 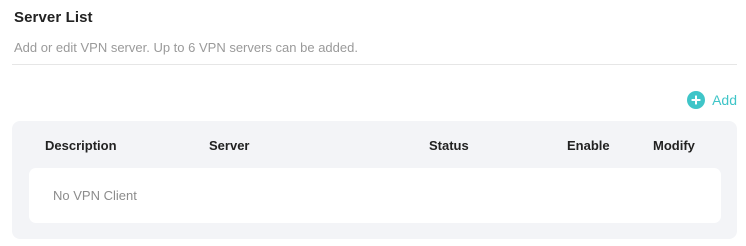 I want to click on column-header-server: Server, so click(x=229, y=145).